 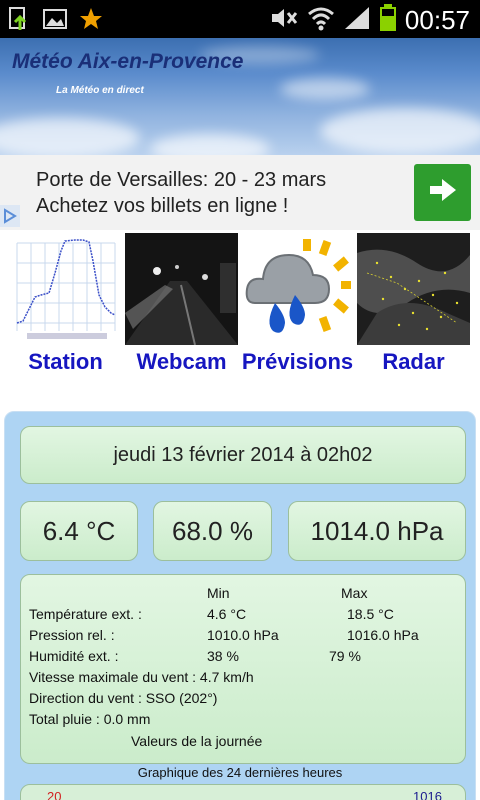 What do you see at coordinates (413, 362) in the screenshot?
I see `nav-radar-link: Radar` at bounding box center [413, 362].